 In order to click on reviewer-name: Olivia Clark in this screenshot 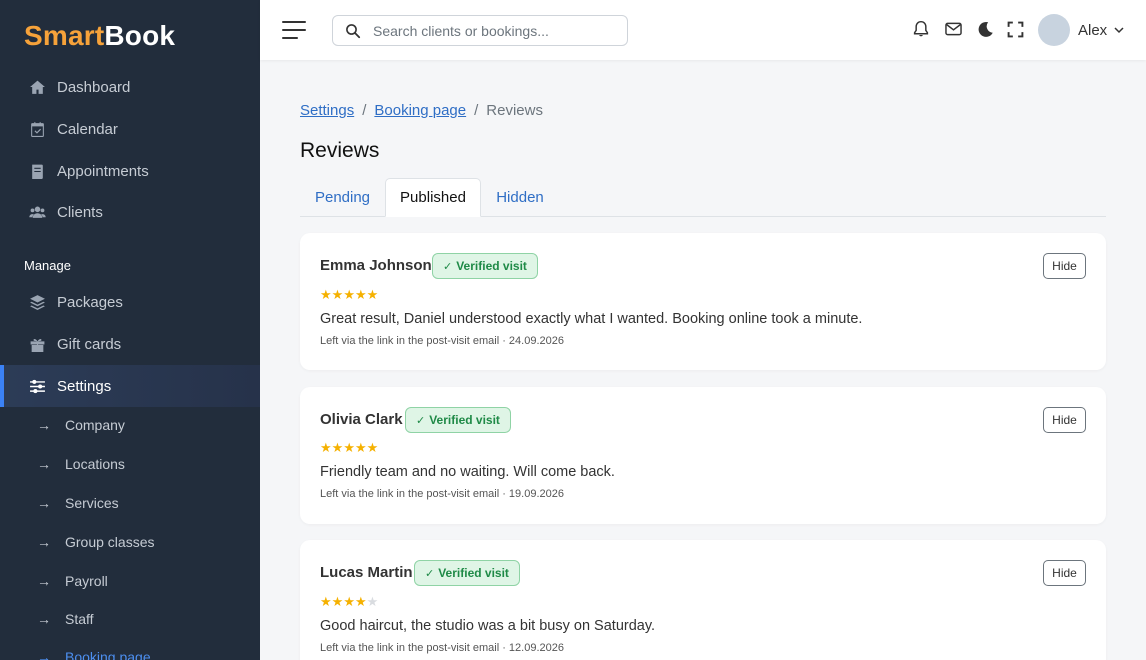, I will do `click(361, 419)`.